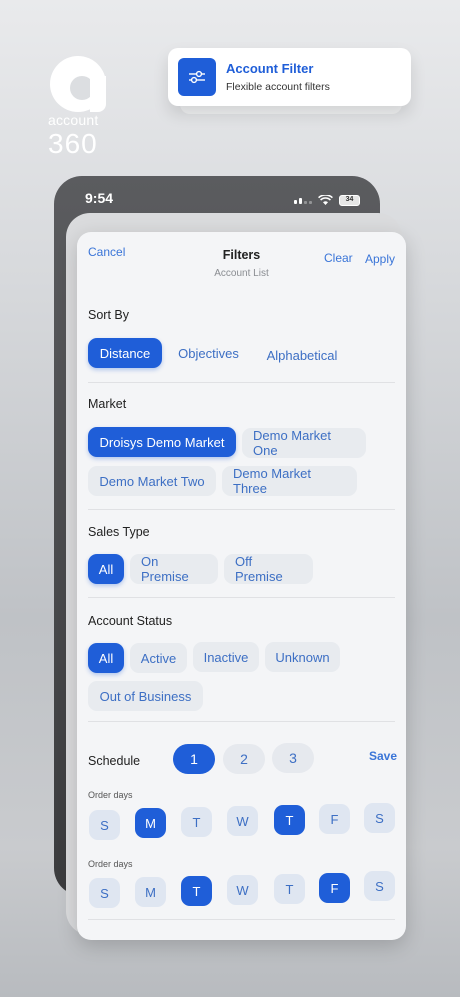 The width and height of the screenshot is (460, 997). What do you see at coordinates (278, 87) in the screenshot?
I see `feature-subtitle: Flexible account filters` at bounding box center [278, 87].